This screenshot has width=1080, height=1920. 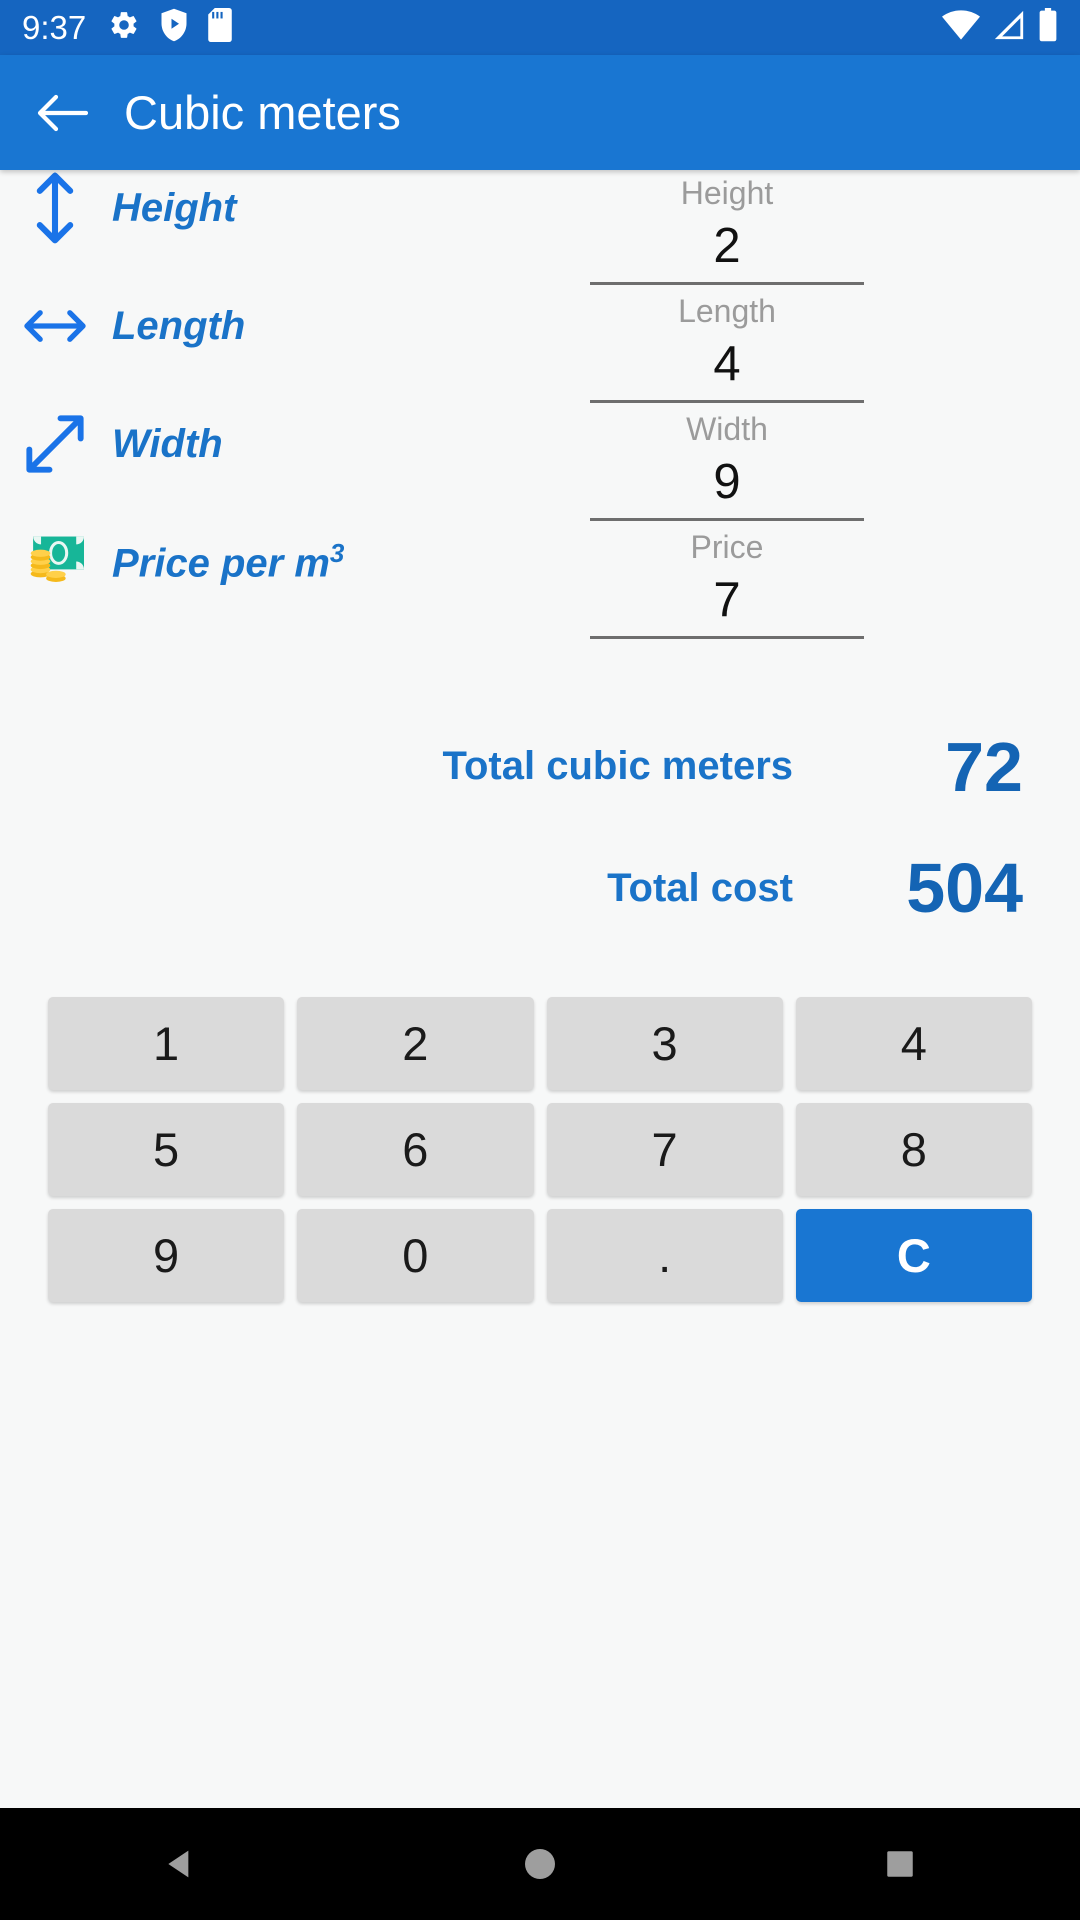 What do you see at coordinates (540, 1255) in the screenshot?
I see `keypad-row: 9 0 . C` at bounding box center [540, 1255].